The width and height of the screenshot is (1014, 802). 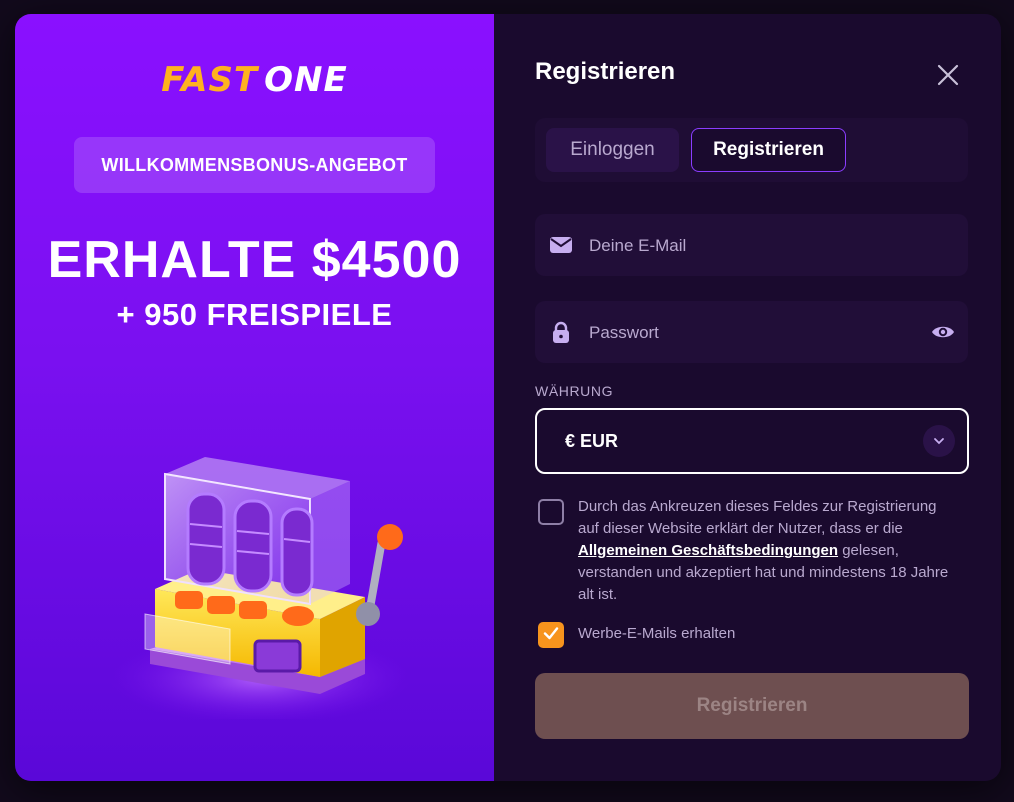 I want to click on newsletter-checkbox, so click(x=551, y=635).